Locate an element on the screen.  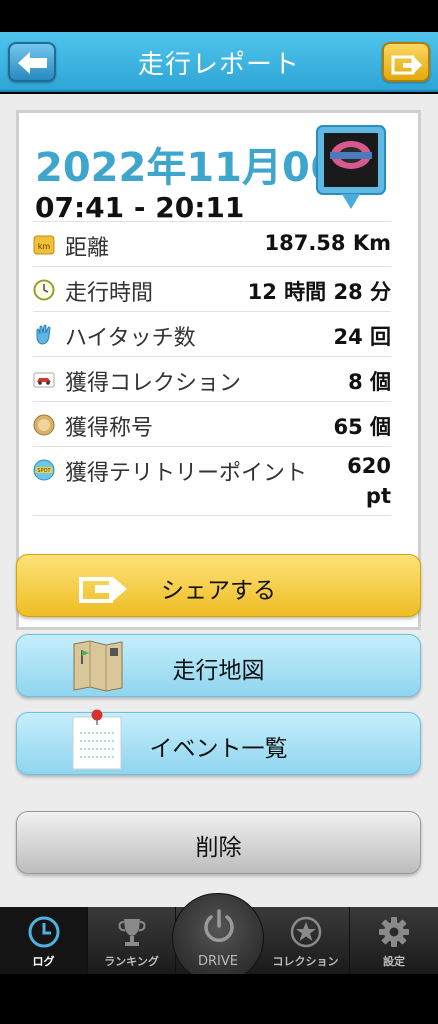
hand-icon is located at coordinates (43, 334).